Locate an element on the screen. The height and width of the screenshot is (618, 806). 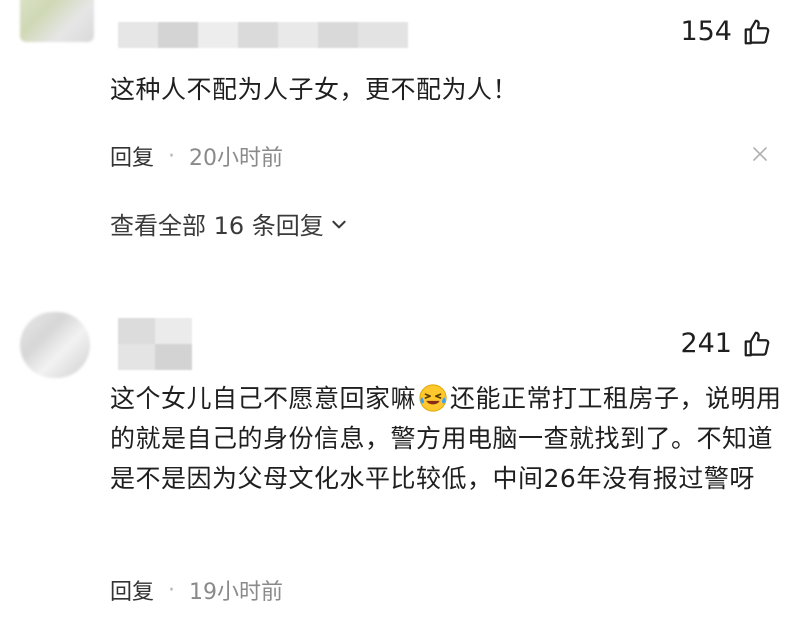
comment-text-part: 这个女儿自己不愿意回家嘛 is located at coordinates (263, 398).